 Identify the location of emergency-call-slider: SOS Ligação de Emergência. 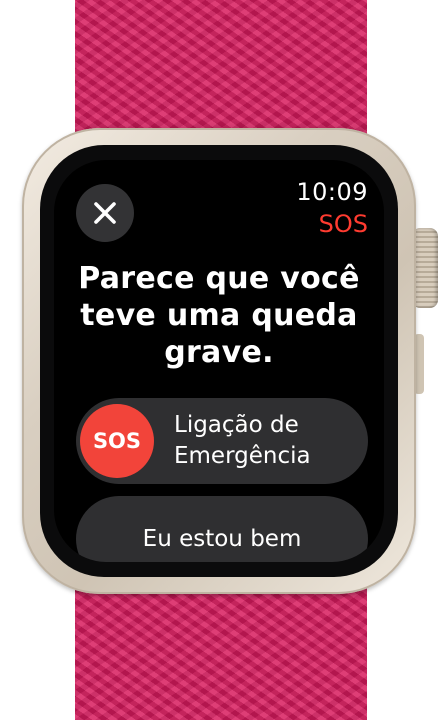
(222, 441).